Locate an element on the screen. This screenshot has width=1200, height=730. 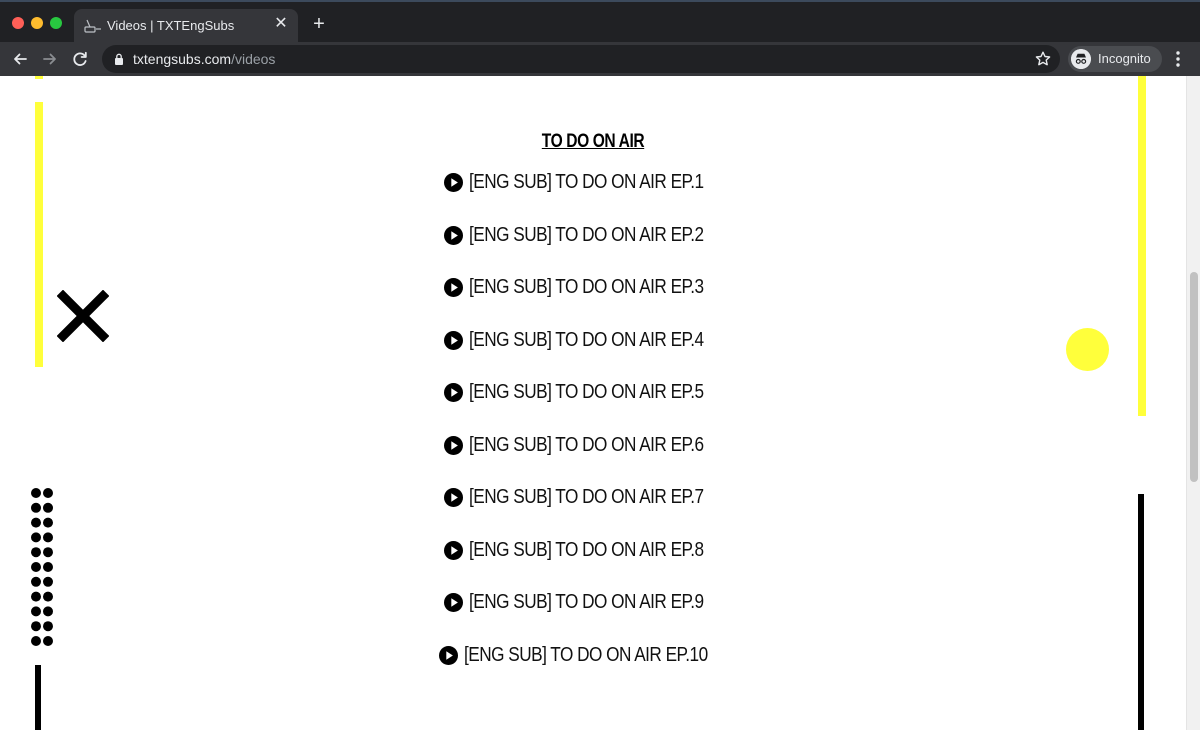
episode-label: [ENG SUB] TO DO ON AIR EP.8 is located at coordinates (586, 549).